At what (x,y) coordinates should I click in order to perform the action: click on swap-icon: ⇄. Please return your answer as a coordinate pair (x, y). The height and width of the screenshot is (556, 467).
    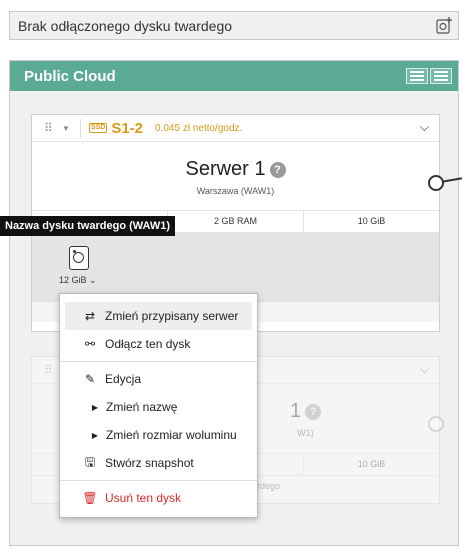
    Looking at the image, I should click on (90, 316).